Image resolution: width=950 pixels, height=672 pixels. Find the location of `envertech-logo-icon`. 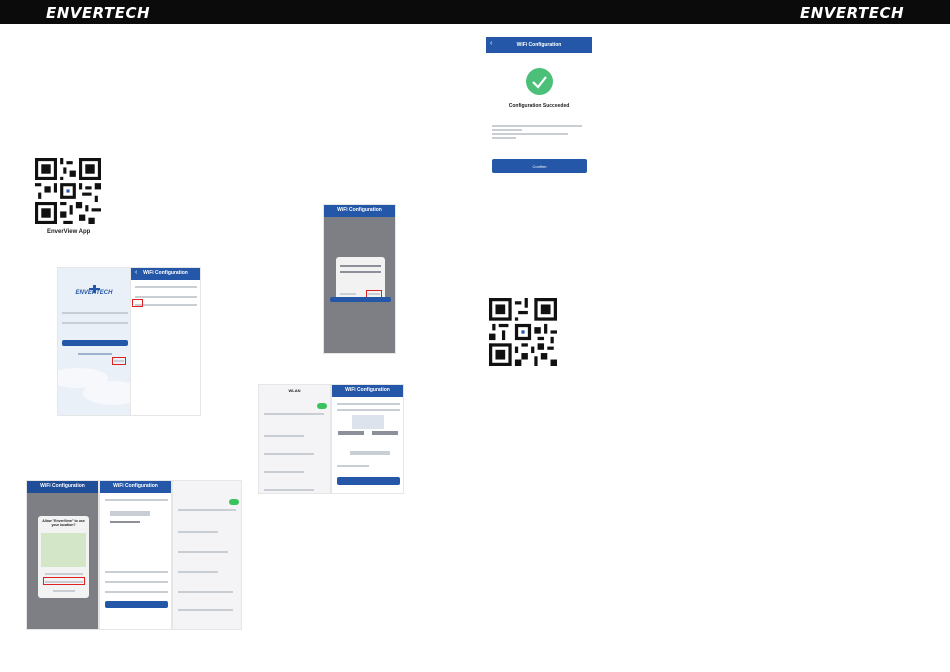

envertech-logo-icon is located at coordinates (94, 286).